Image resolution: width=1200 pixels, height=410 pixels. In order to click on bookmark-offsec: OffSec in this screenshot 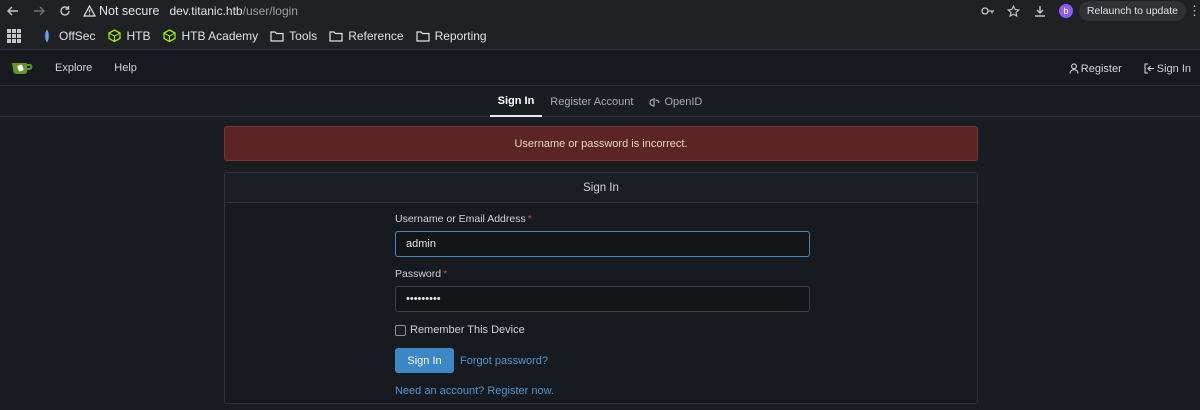, I will do `click(67, 36)`.